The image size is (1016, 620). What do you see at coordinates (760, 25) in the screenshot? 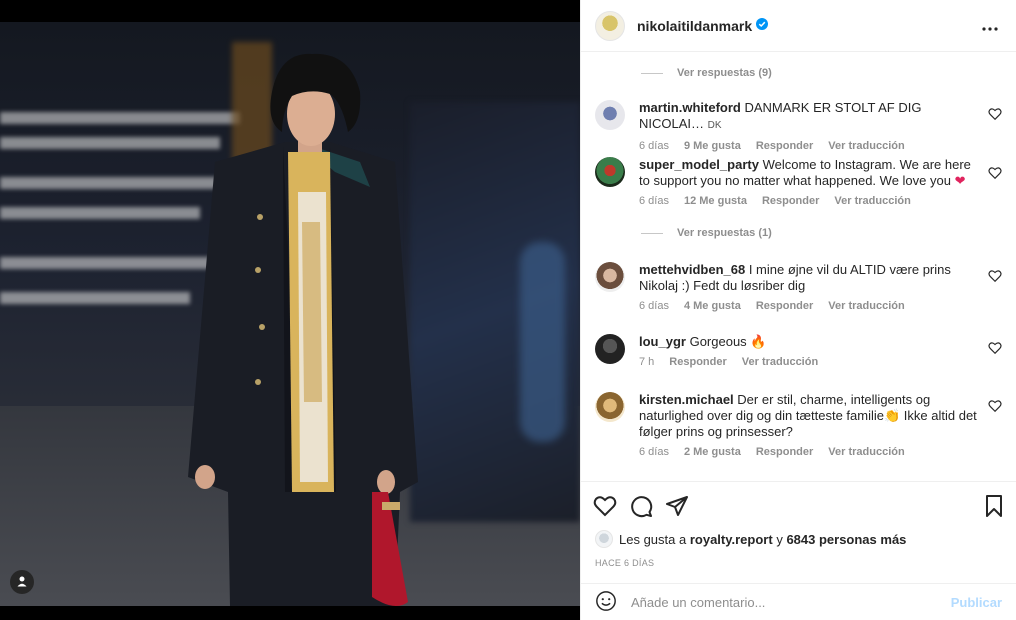
I see `verified-badge-icon` at bounding box center [760, 25].